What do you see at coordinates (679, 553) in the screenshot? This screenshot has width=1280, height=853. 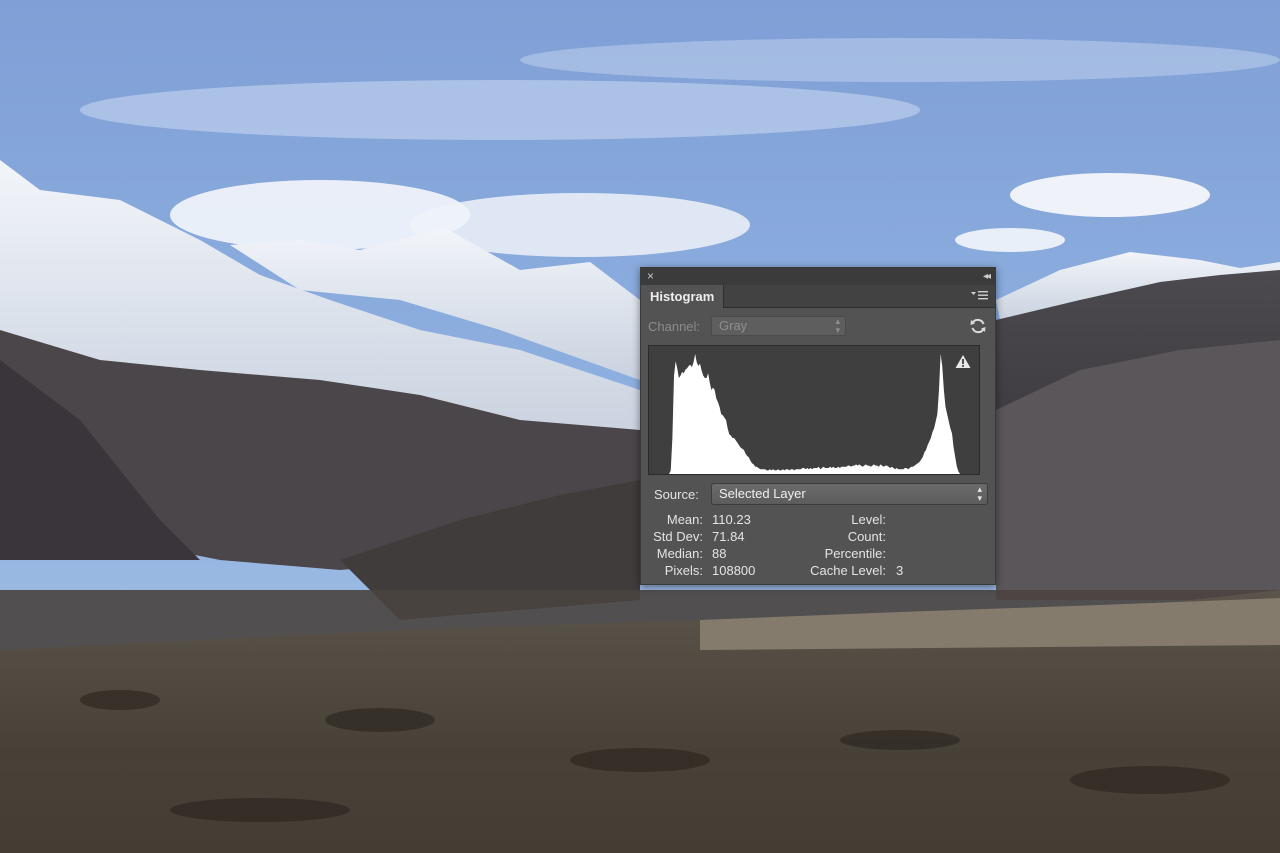 I see `stat-label: Median:` at bounding box center [679, 553].